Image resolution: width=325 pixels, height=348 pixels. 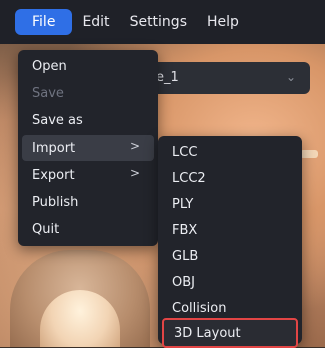 What do you see at coordinates (53, 175) in the screenshot?
I see `file-menu-export-label: Export` at bounding box center [53, 175].